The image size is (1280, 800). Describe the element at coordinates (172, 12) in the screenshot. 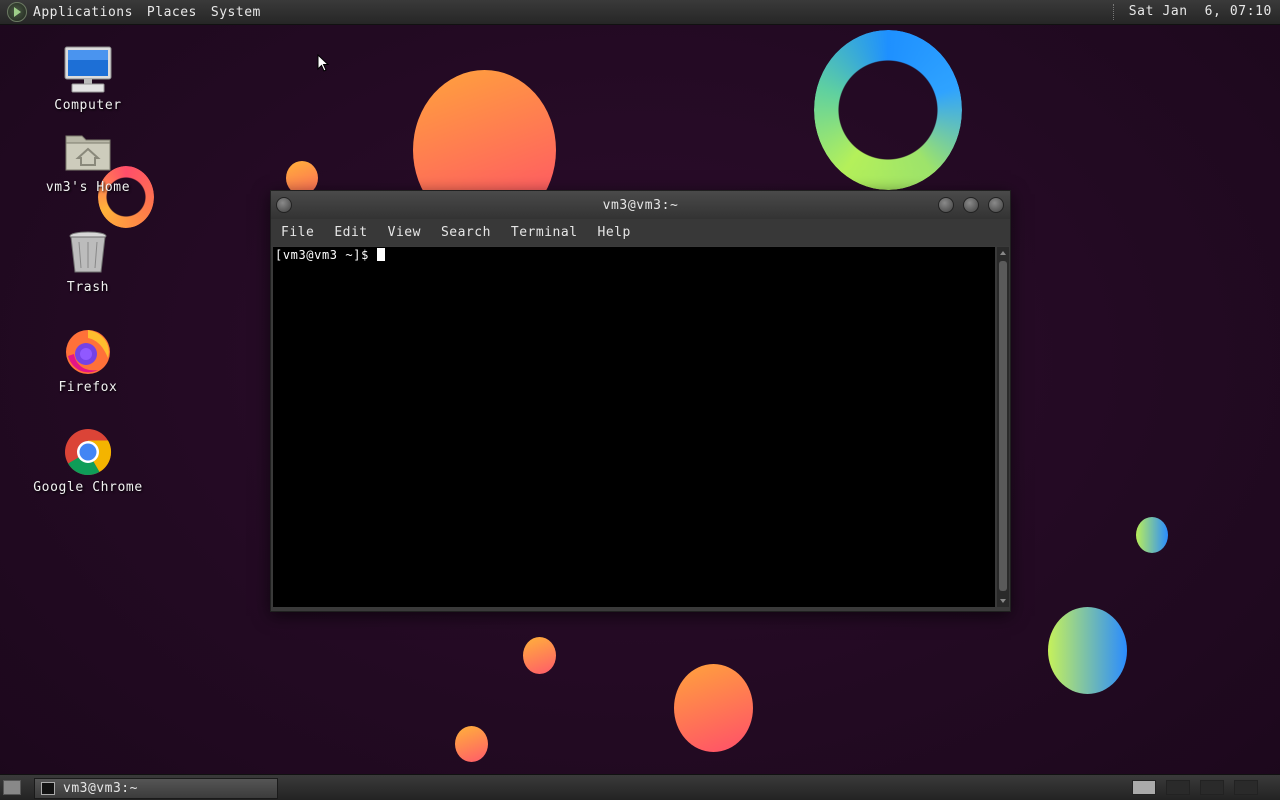

I see `places-menu: Places` at that location.